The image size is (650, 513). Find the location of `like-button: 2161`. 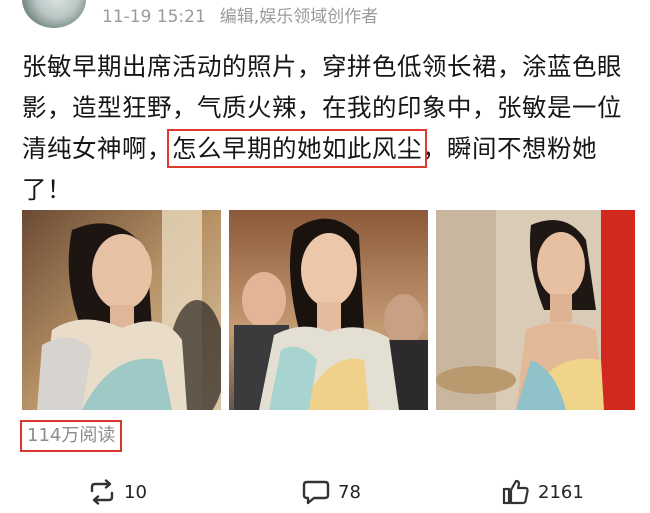

like-button: 2161 is located at coordinates (543, 492).